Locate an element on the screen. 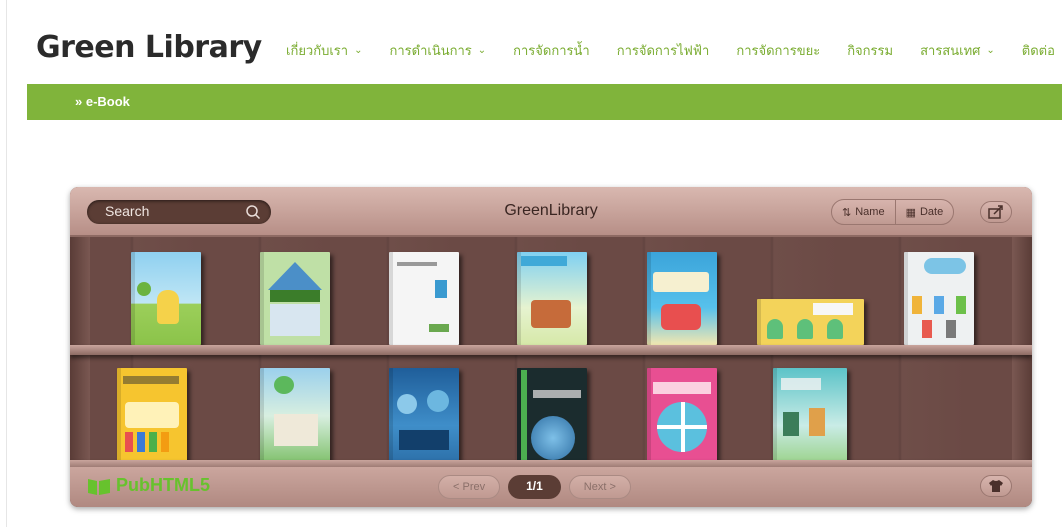  tshirt-icon is located at coordinates (996, 486).